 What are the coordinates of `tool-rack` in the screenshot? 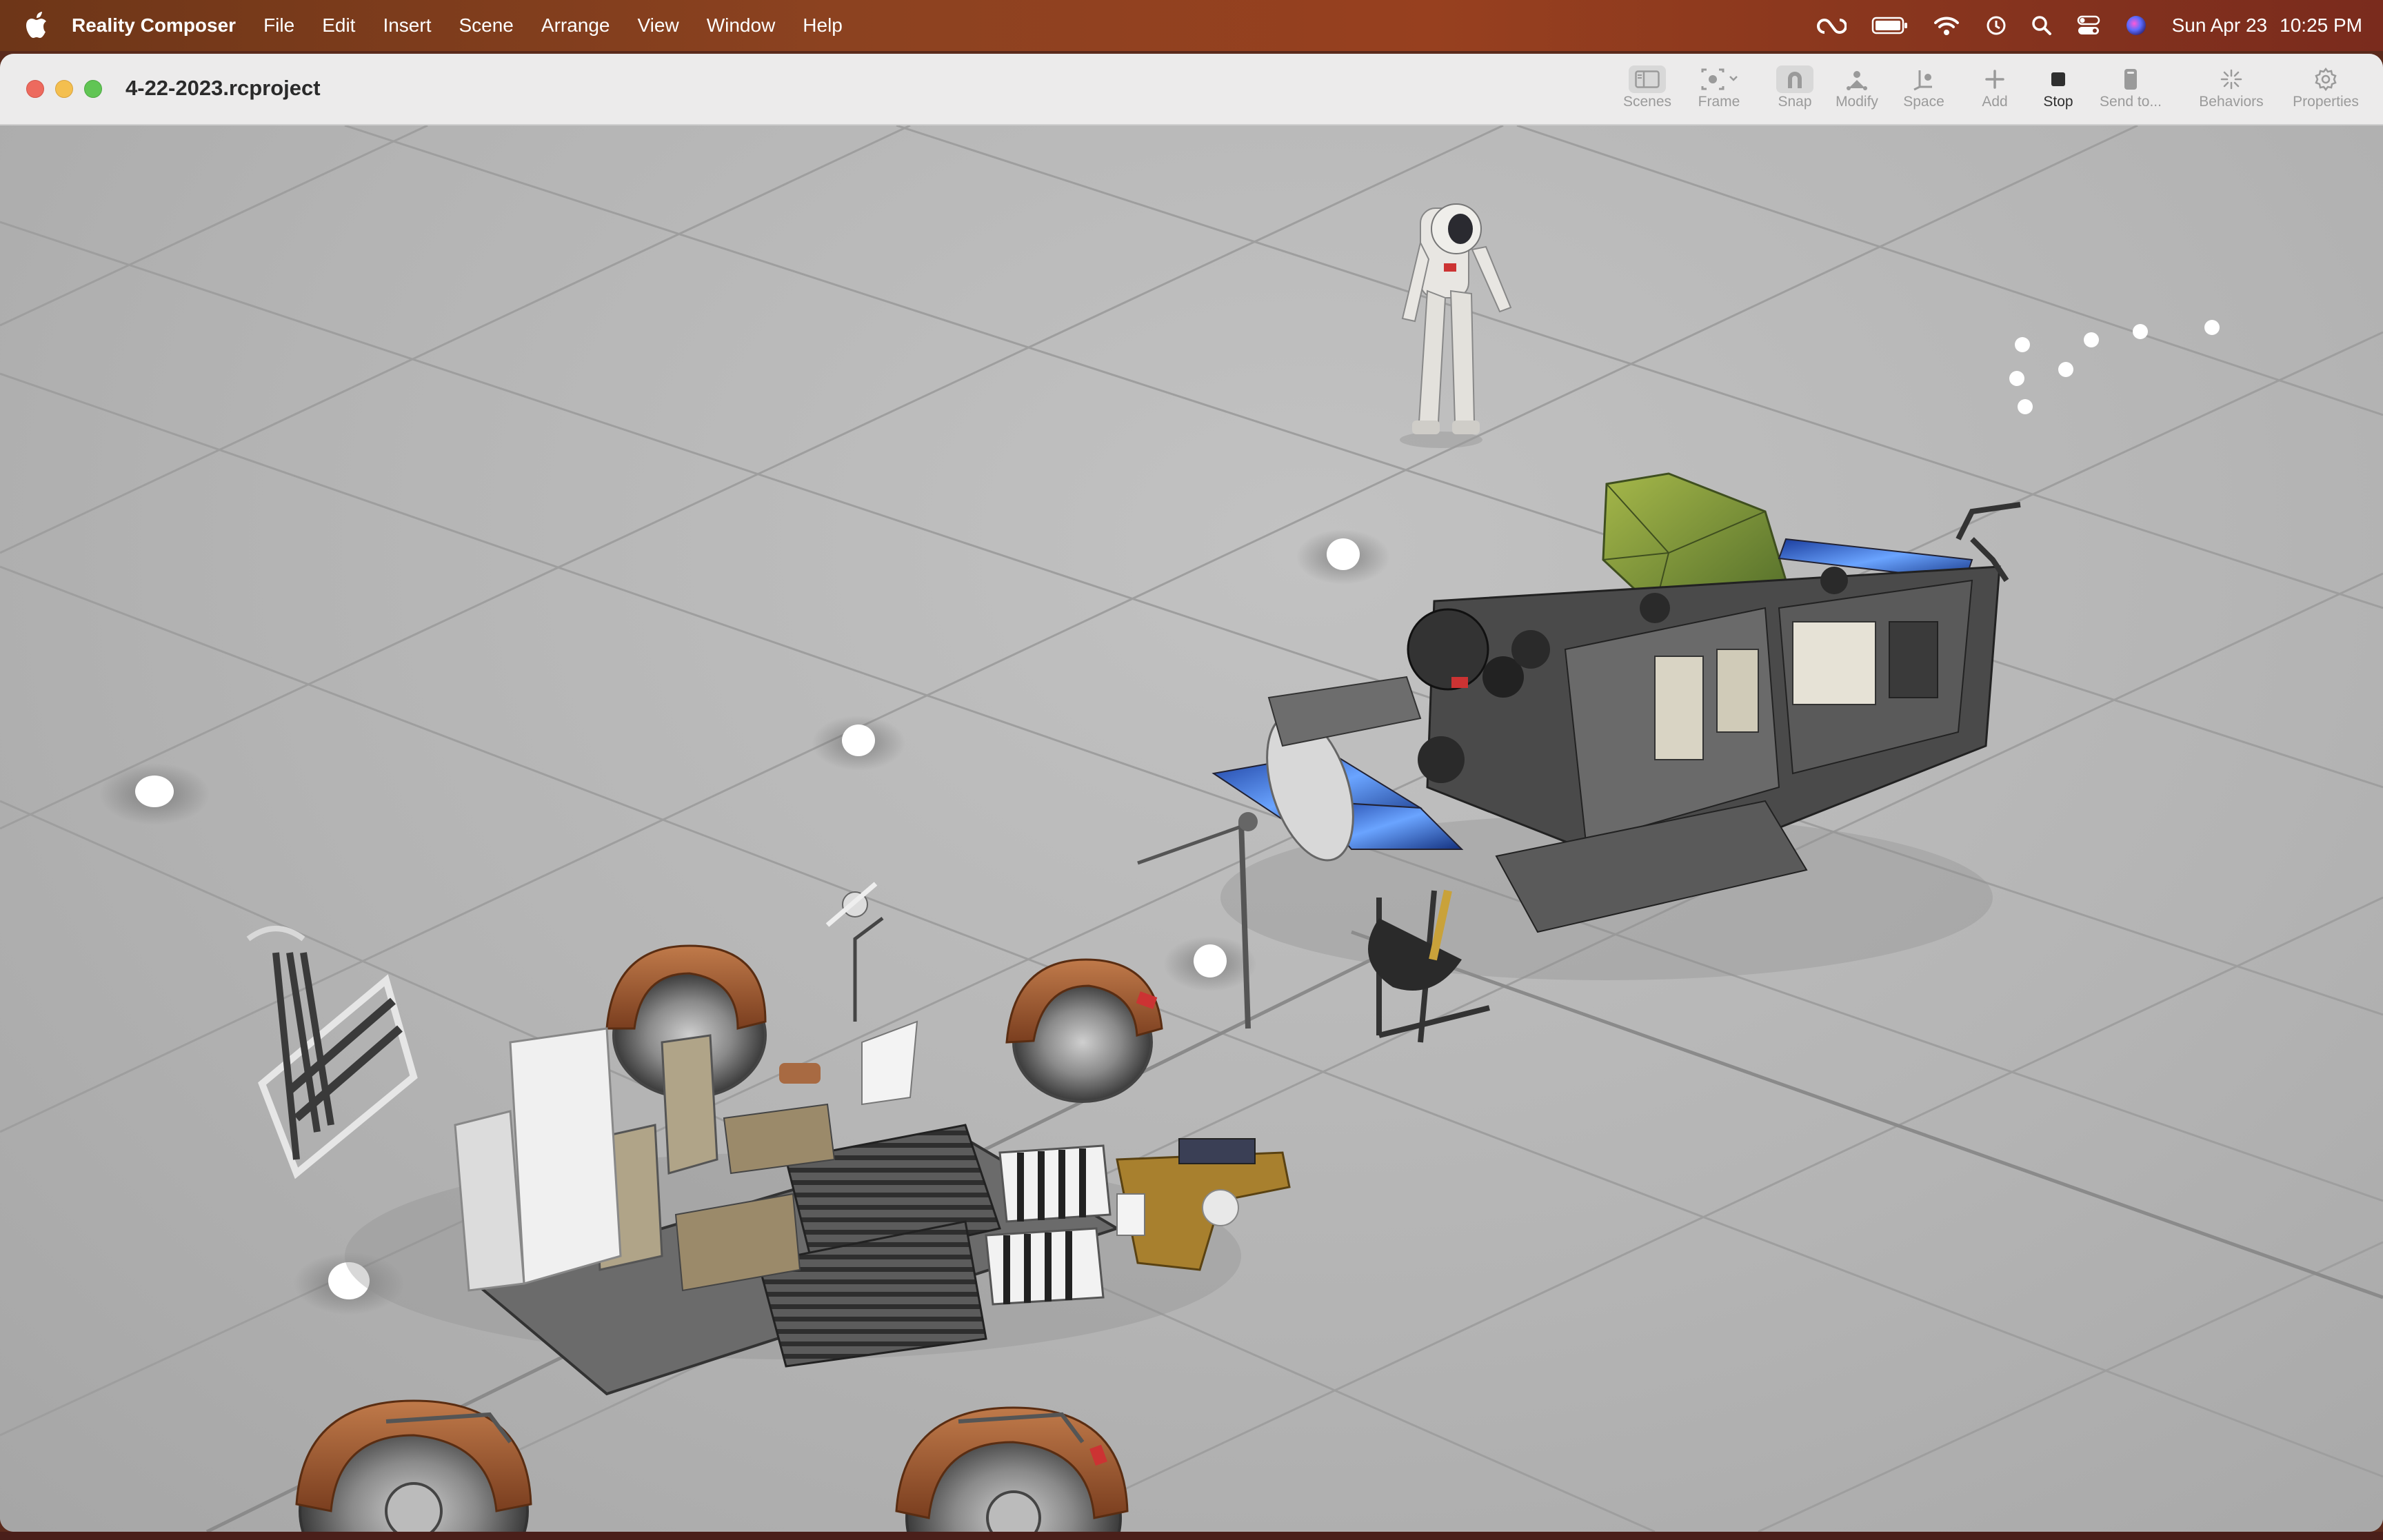 It's located at (332, 1053).